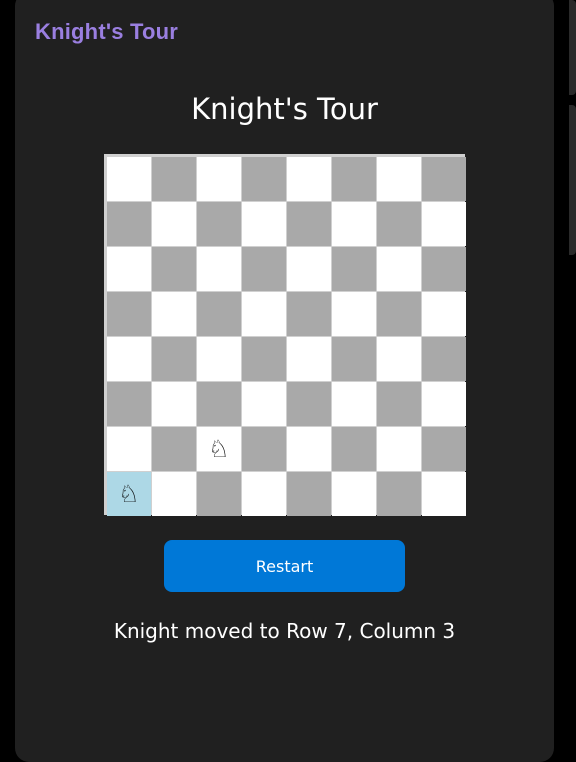 The image size is (576, 762). I want to click on board-square-r2-c7, so click(399, 224).